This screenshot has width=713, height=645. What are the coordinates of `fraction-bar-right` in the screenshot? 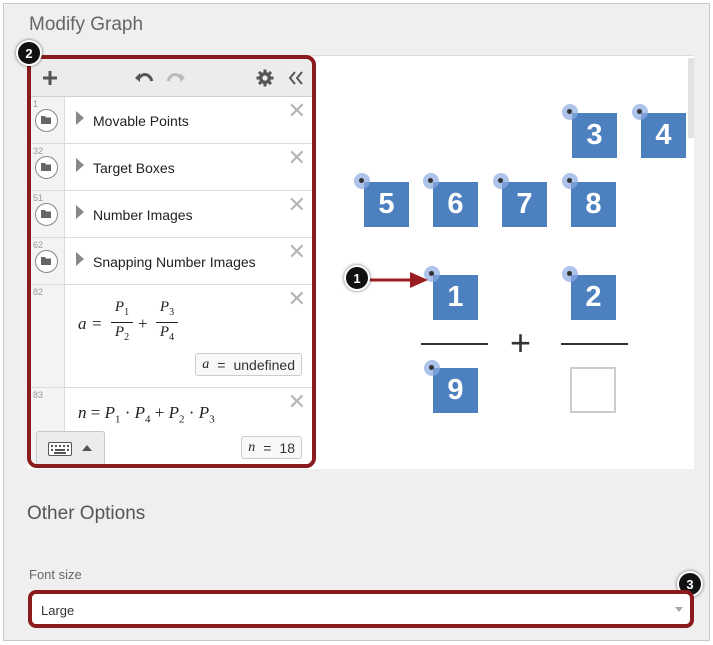 It's located at (594, 344).